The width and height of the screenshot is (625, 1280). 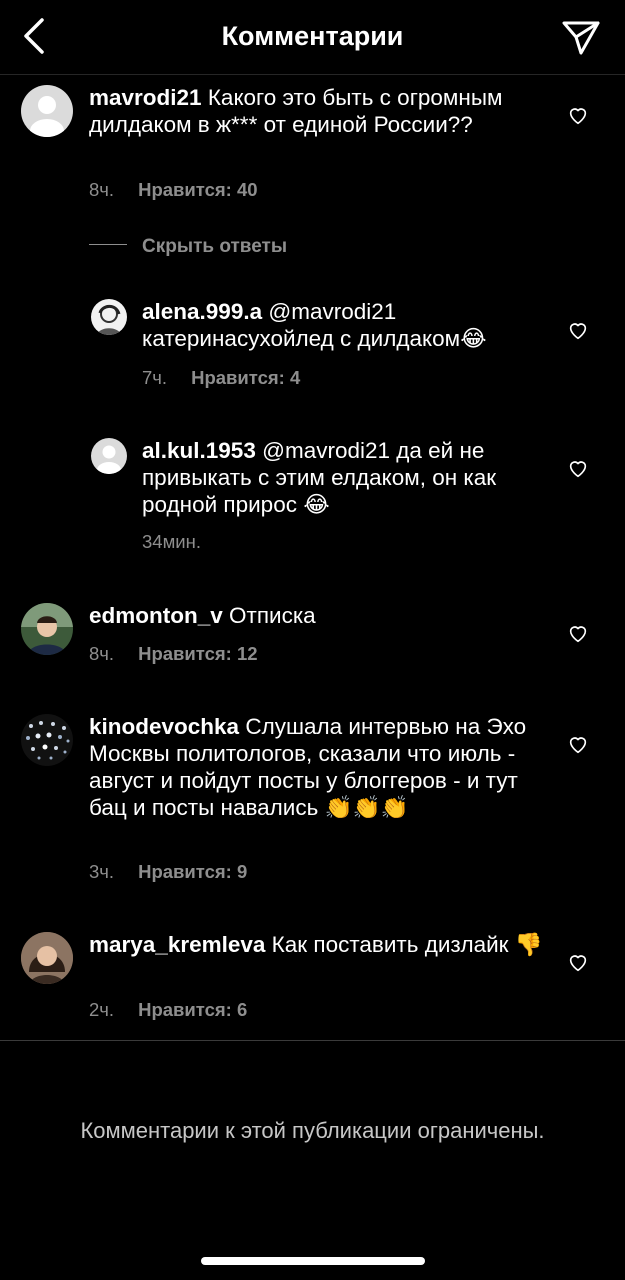 What do you see at coordinates (177, 944) in the screenshot?
I see `comment-username: marya_kremleva` at bounding box center [177, 944].